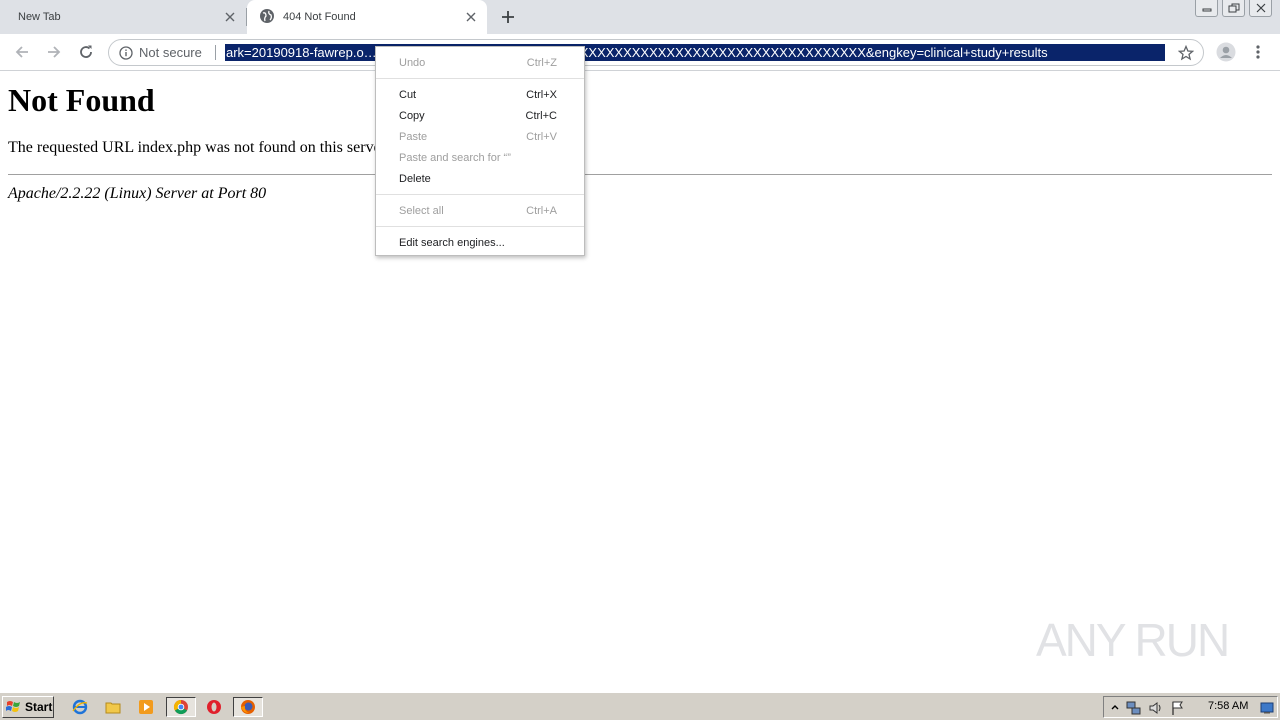 The image size is (1280, 720). I want to click on security-indicator: Not secure, so click(160, 52).